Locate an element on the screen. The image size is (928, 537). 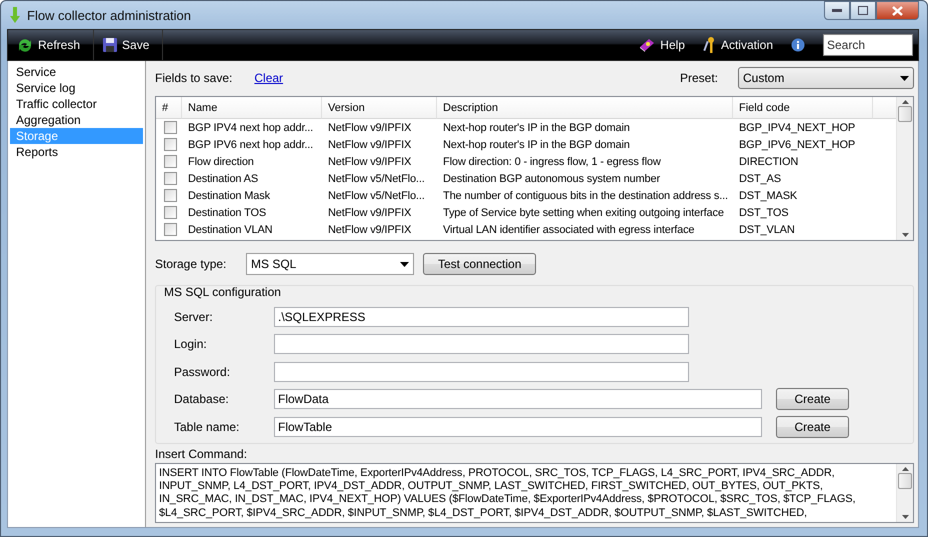
table-cell-text: DST_TOS is located at coordinates (764, 212).